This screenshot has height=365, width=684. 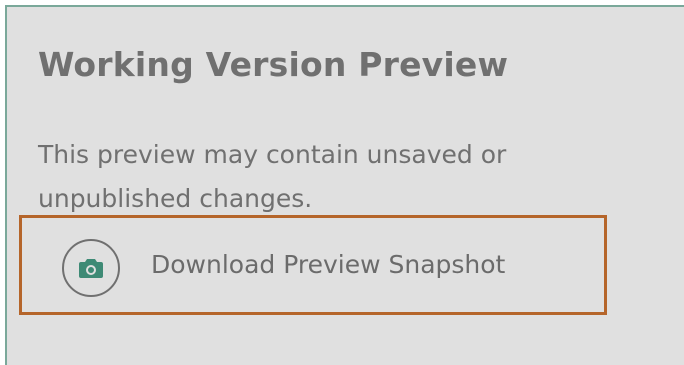 What do you see at coordinates (91, 268) in the screenshot?
I see `camera-icon` at bounding box center [91, 268].